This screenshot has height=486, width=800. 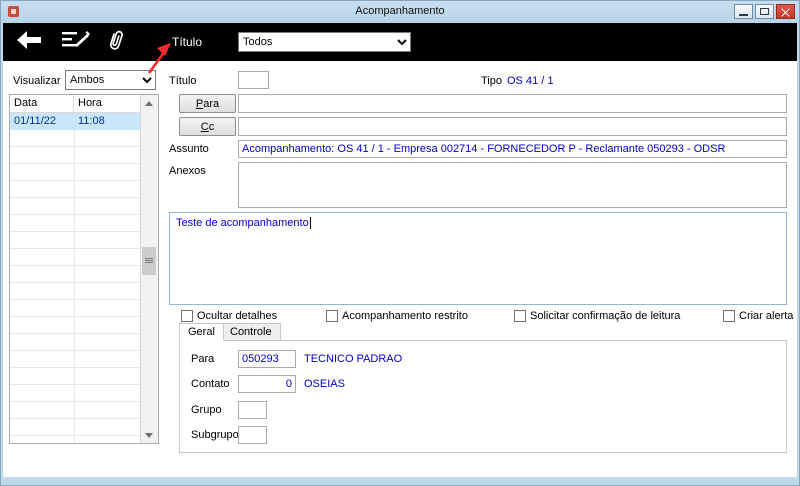 I want to click on assunto-label: Assunto, so click(x=189, y=149).